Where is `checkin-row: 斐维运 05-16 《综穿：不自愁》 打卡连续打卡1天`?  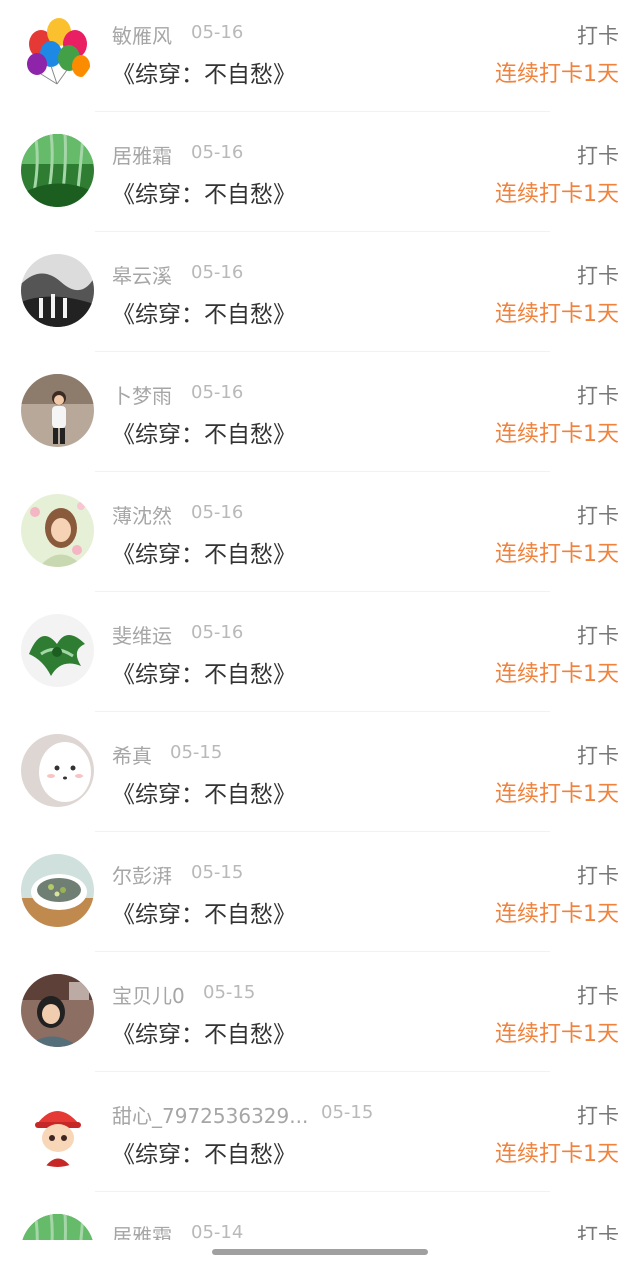
checkin-row: 斐维运 05-16 《综穿：不自愁》 打卡连续打卡1天 is located at coordinates (320, 660).